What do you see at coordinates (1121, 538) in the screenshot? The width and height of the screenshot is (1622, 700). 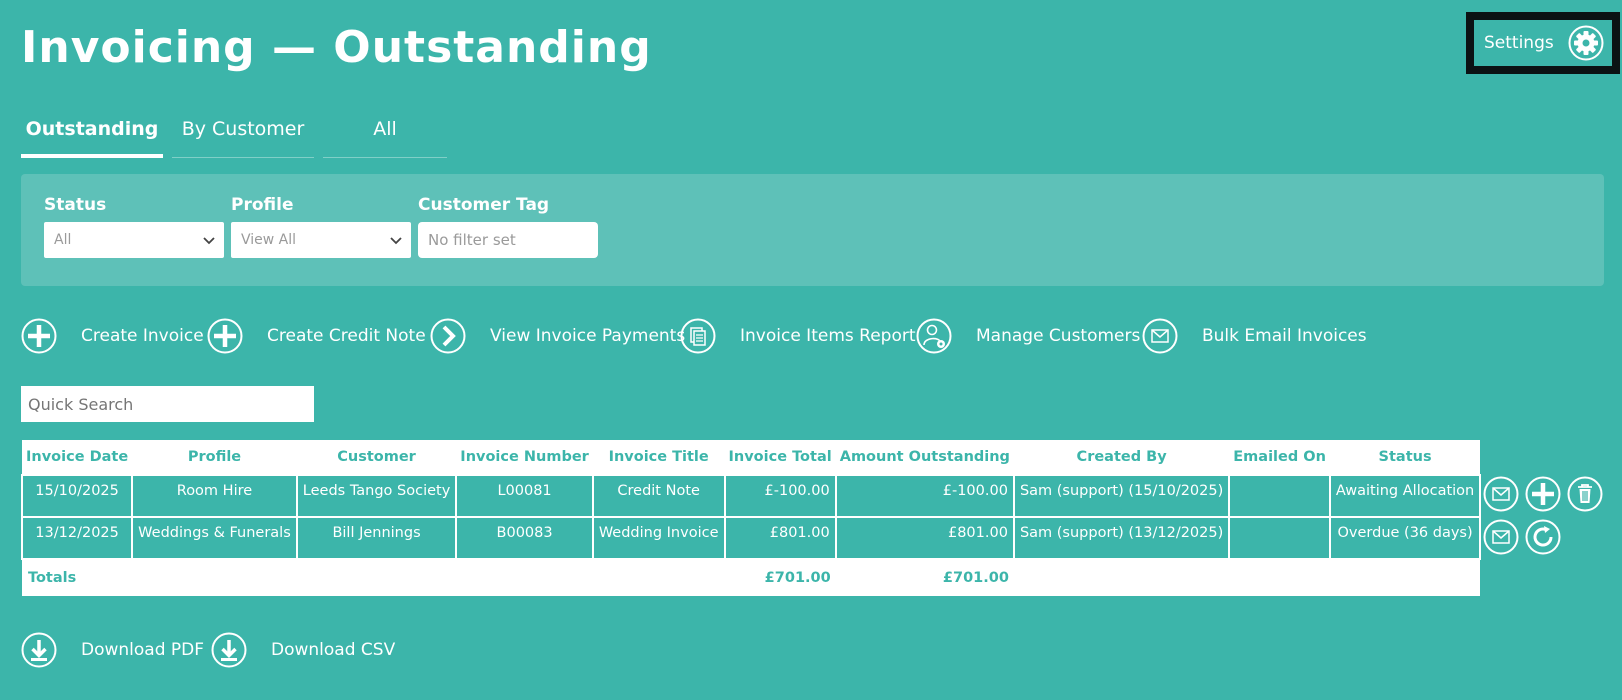 I see `created-by-cell: Sam (support) (13/12/2025)` at bounding box center [1121, 538].